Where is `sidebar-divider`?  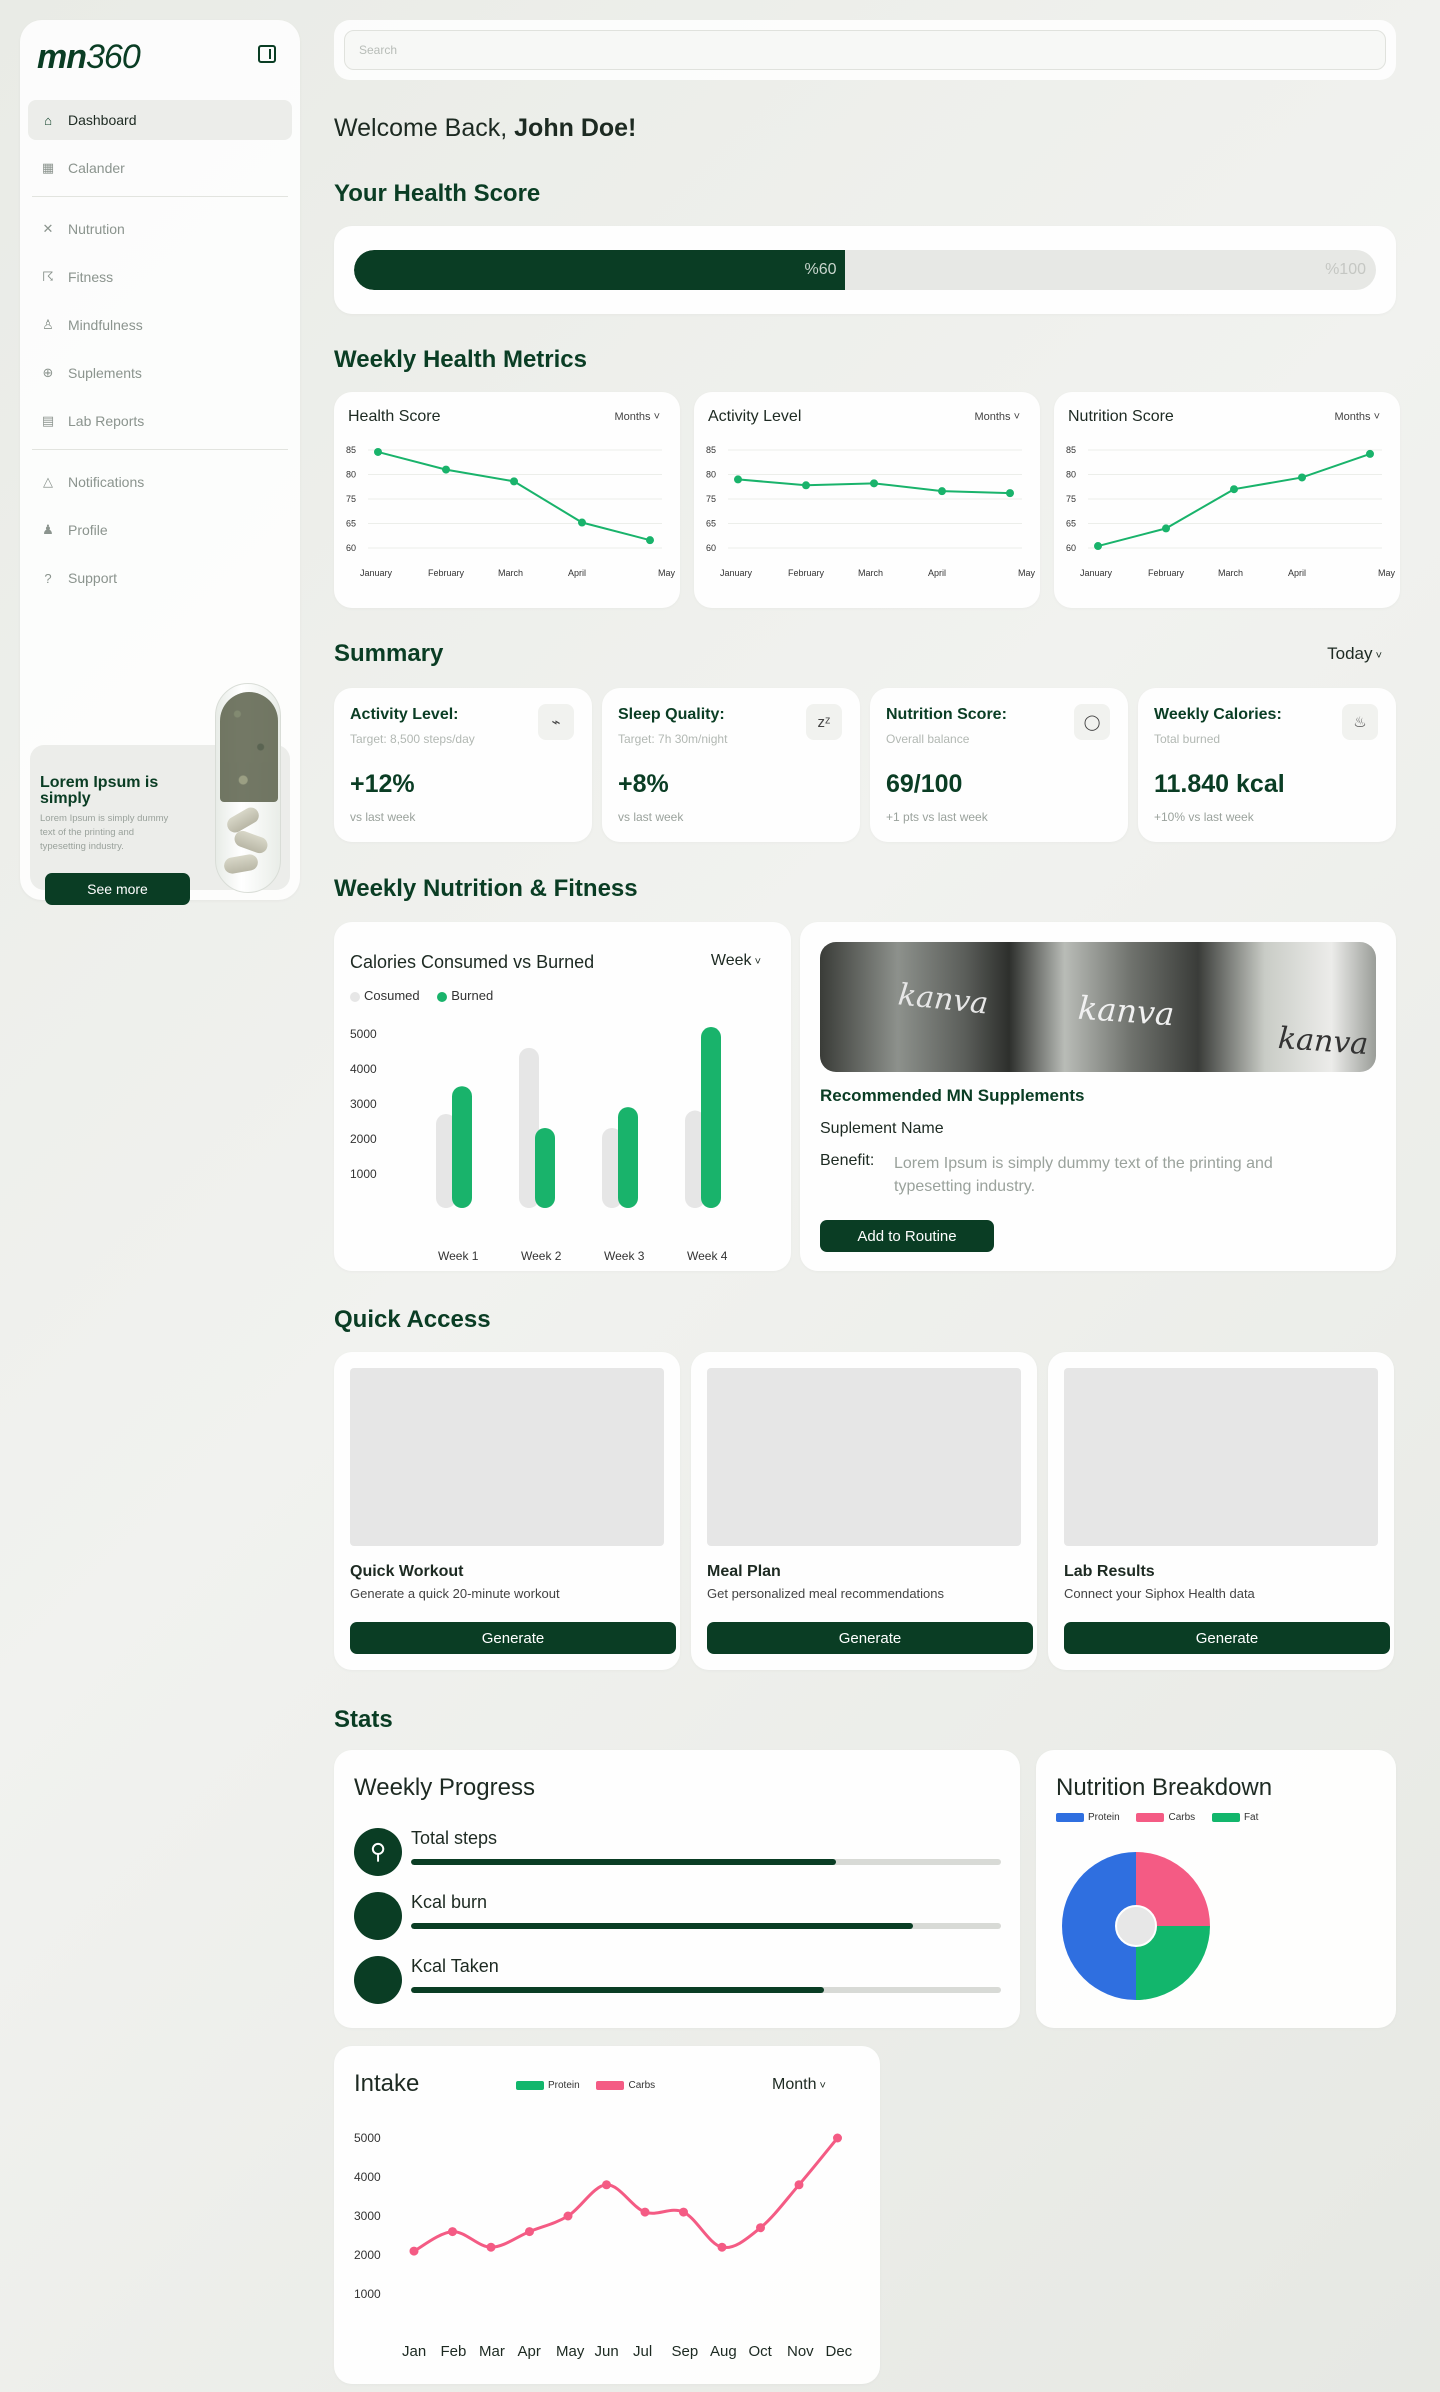 sidebar-divider is located at coordinates (160, 449).